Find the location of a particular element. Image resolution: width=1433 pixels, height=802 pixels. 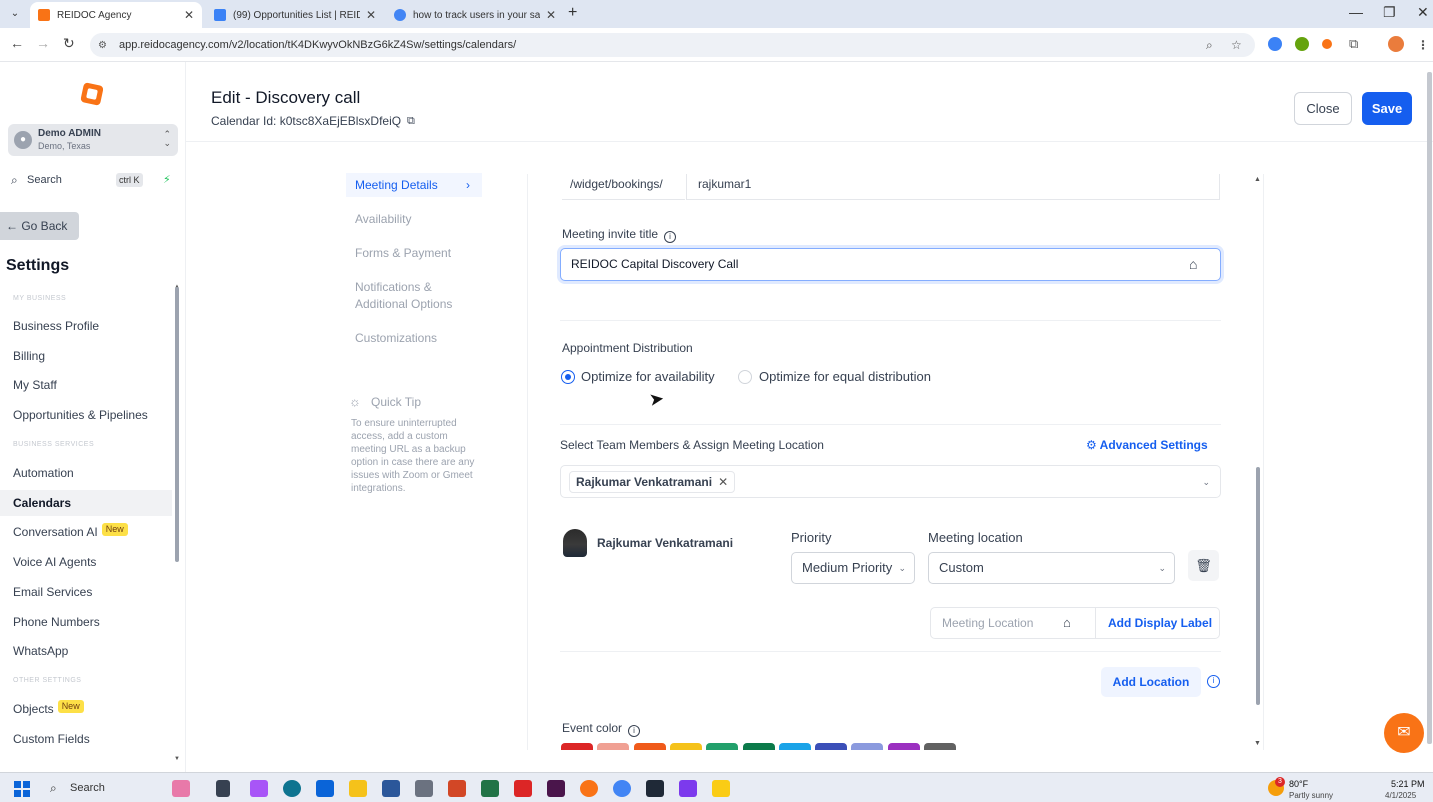

step-availability: Availability is located at coordinates (414, 219).